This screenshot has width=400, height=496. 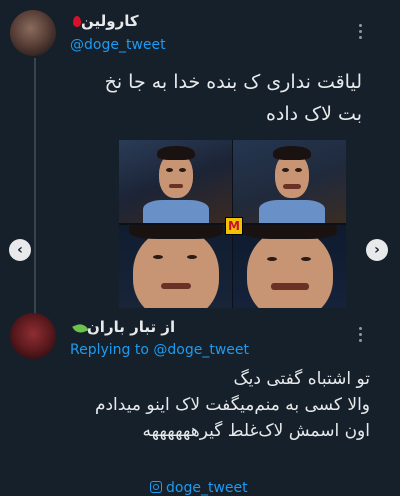 I want to click on tweet-text-line: لیاقت نداری ک بنده خدا به جا نخ, so click(x=233, y=82).